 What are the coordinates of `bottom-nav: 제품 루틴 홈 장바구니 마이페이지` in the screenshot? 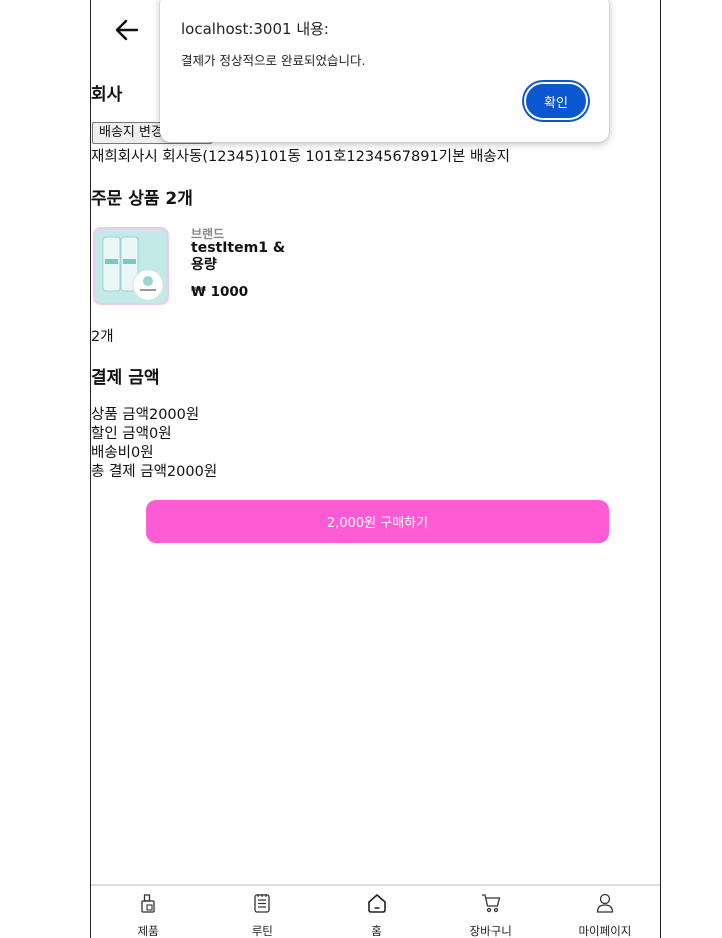 It's located at (375, 911).